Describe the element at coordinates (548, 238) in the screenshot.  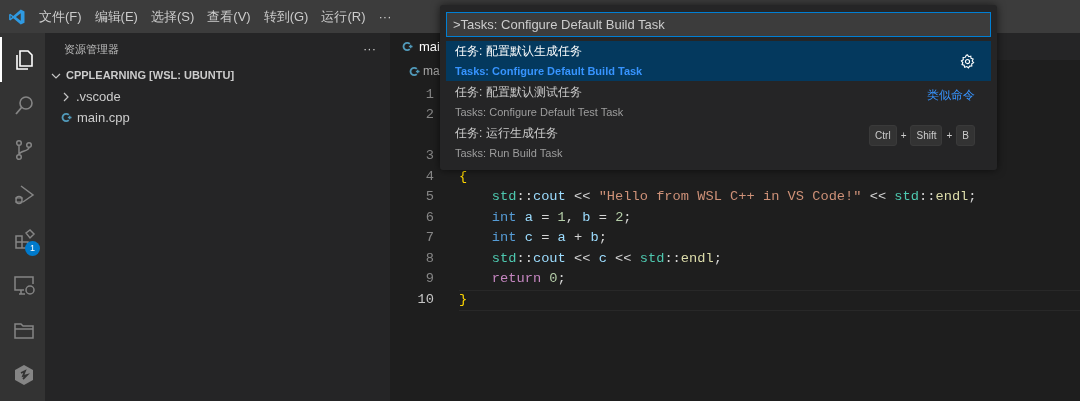
I see `code-line: int c = a + b;` at that location.